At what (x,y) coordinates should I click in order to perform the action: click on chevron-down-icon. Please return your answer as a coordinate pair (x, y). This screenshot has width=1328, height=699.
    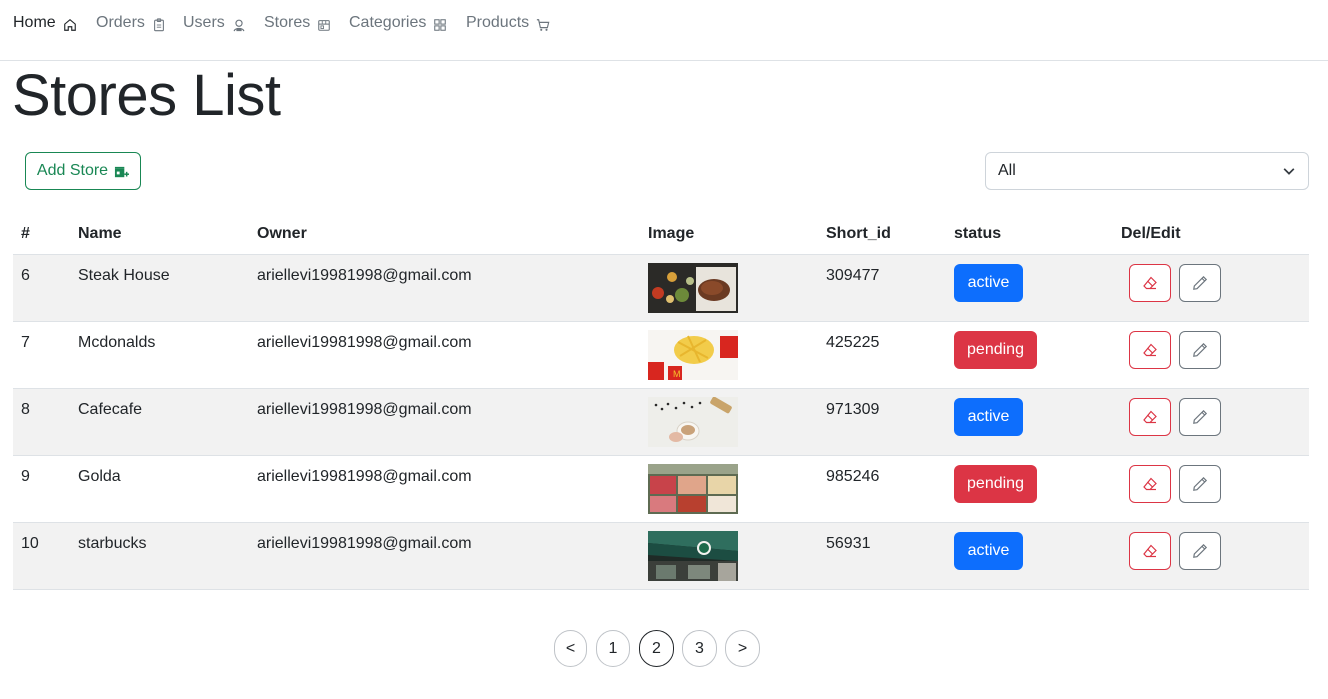
    Looking at the image, I should click on (1289, 171).